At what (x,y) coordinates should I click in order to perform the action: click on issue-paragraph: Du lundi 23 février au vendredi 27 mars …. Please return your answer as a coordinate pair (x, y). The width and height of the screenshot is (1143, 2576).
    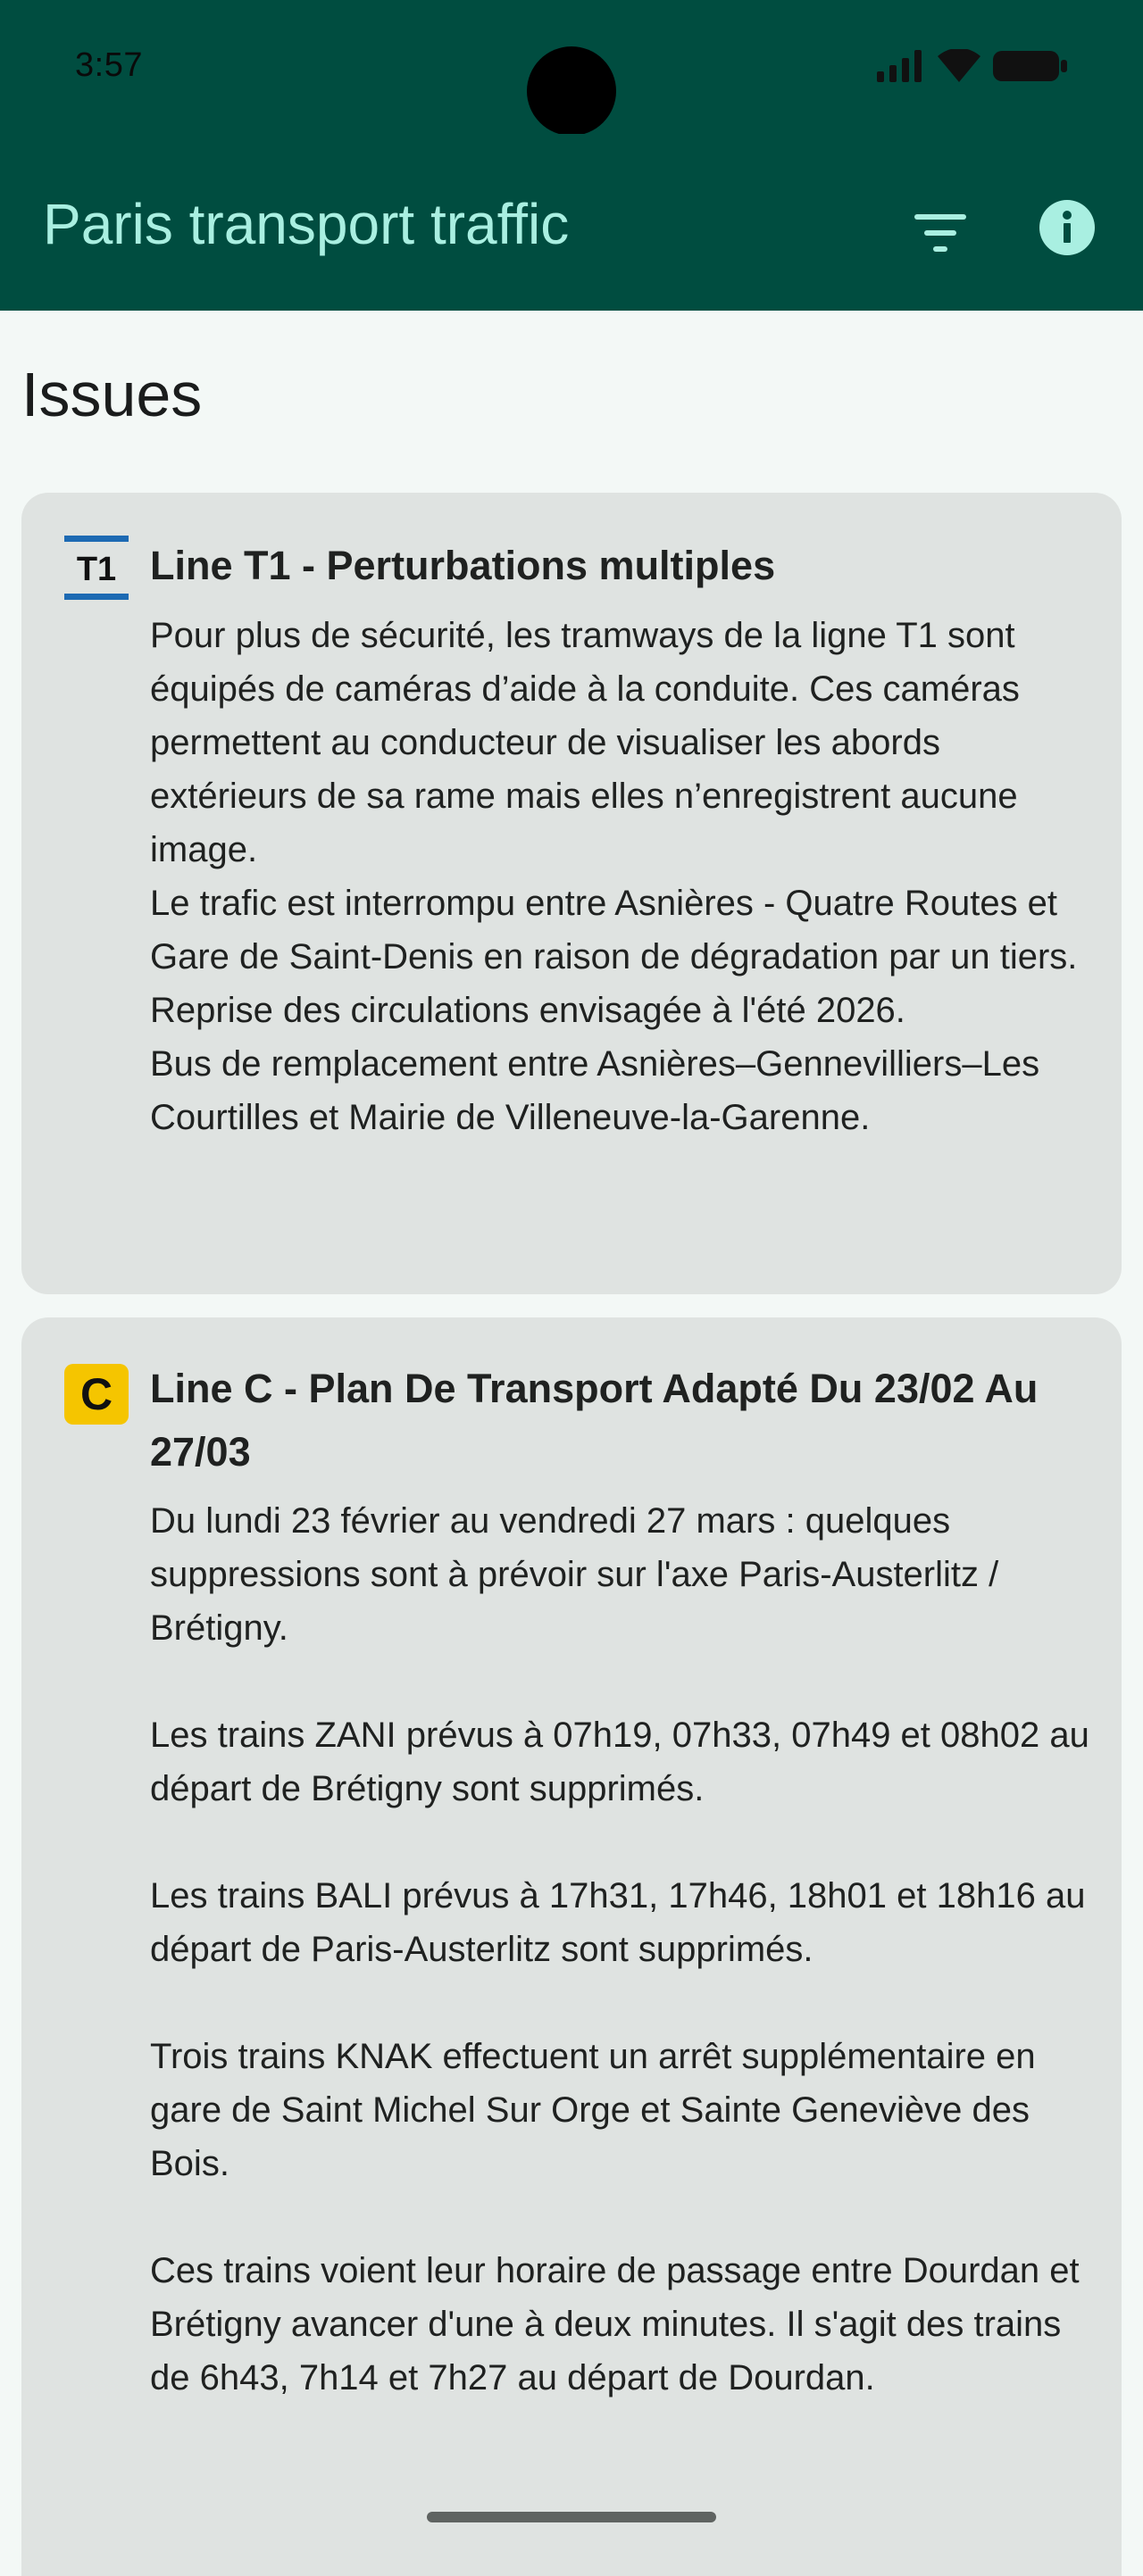
    Looking at the image, I should click on (574, 1574).